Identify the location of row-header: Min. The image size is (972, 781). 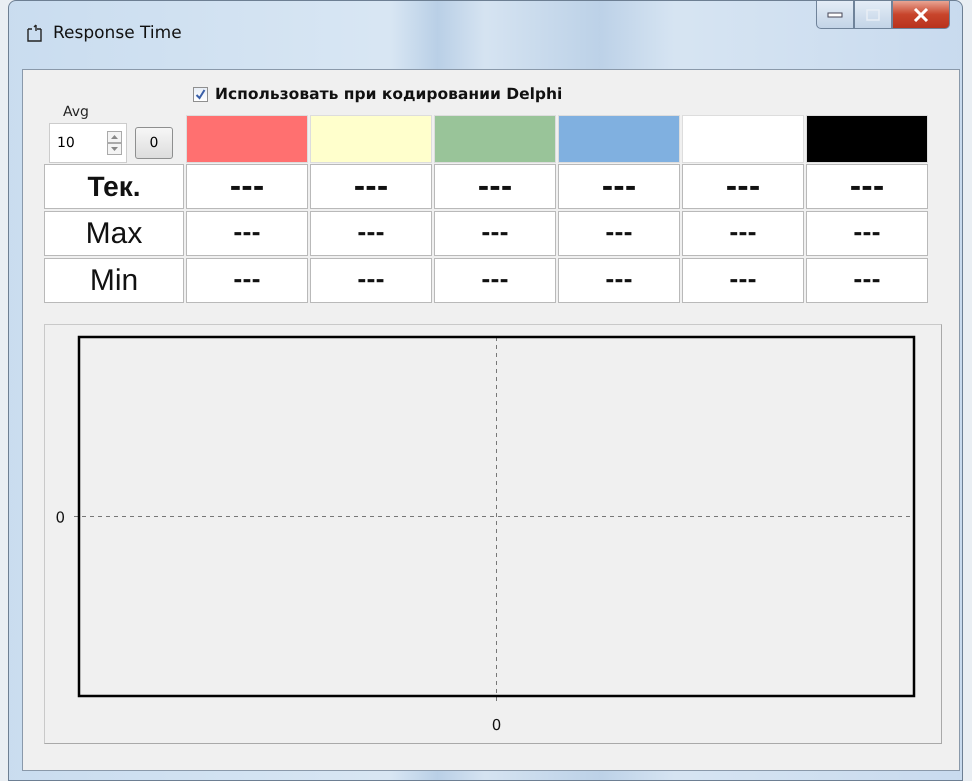
(114, 280).